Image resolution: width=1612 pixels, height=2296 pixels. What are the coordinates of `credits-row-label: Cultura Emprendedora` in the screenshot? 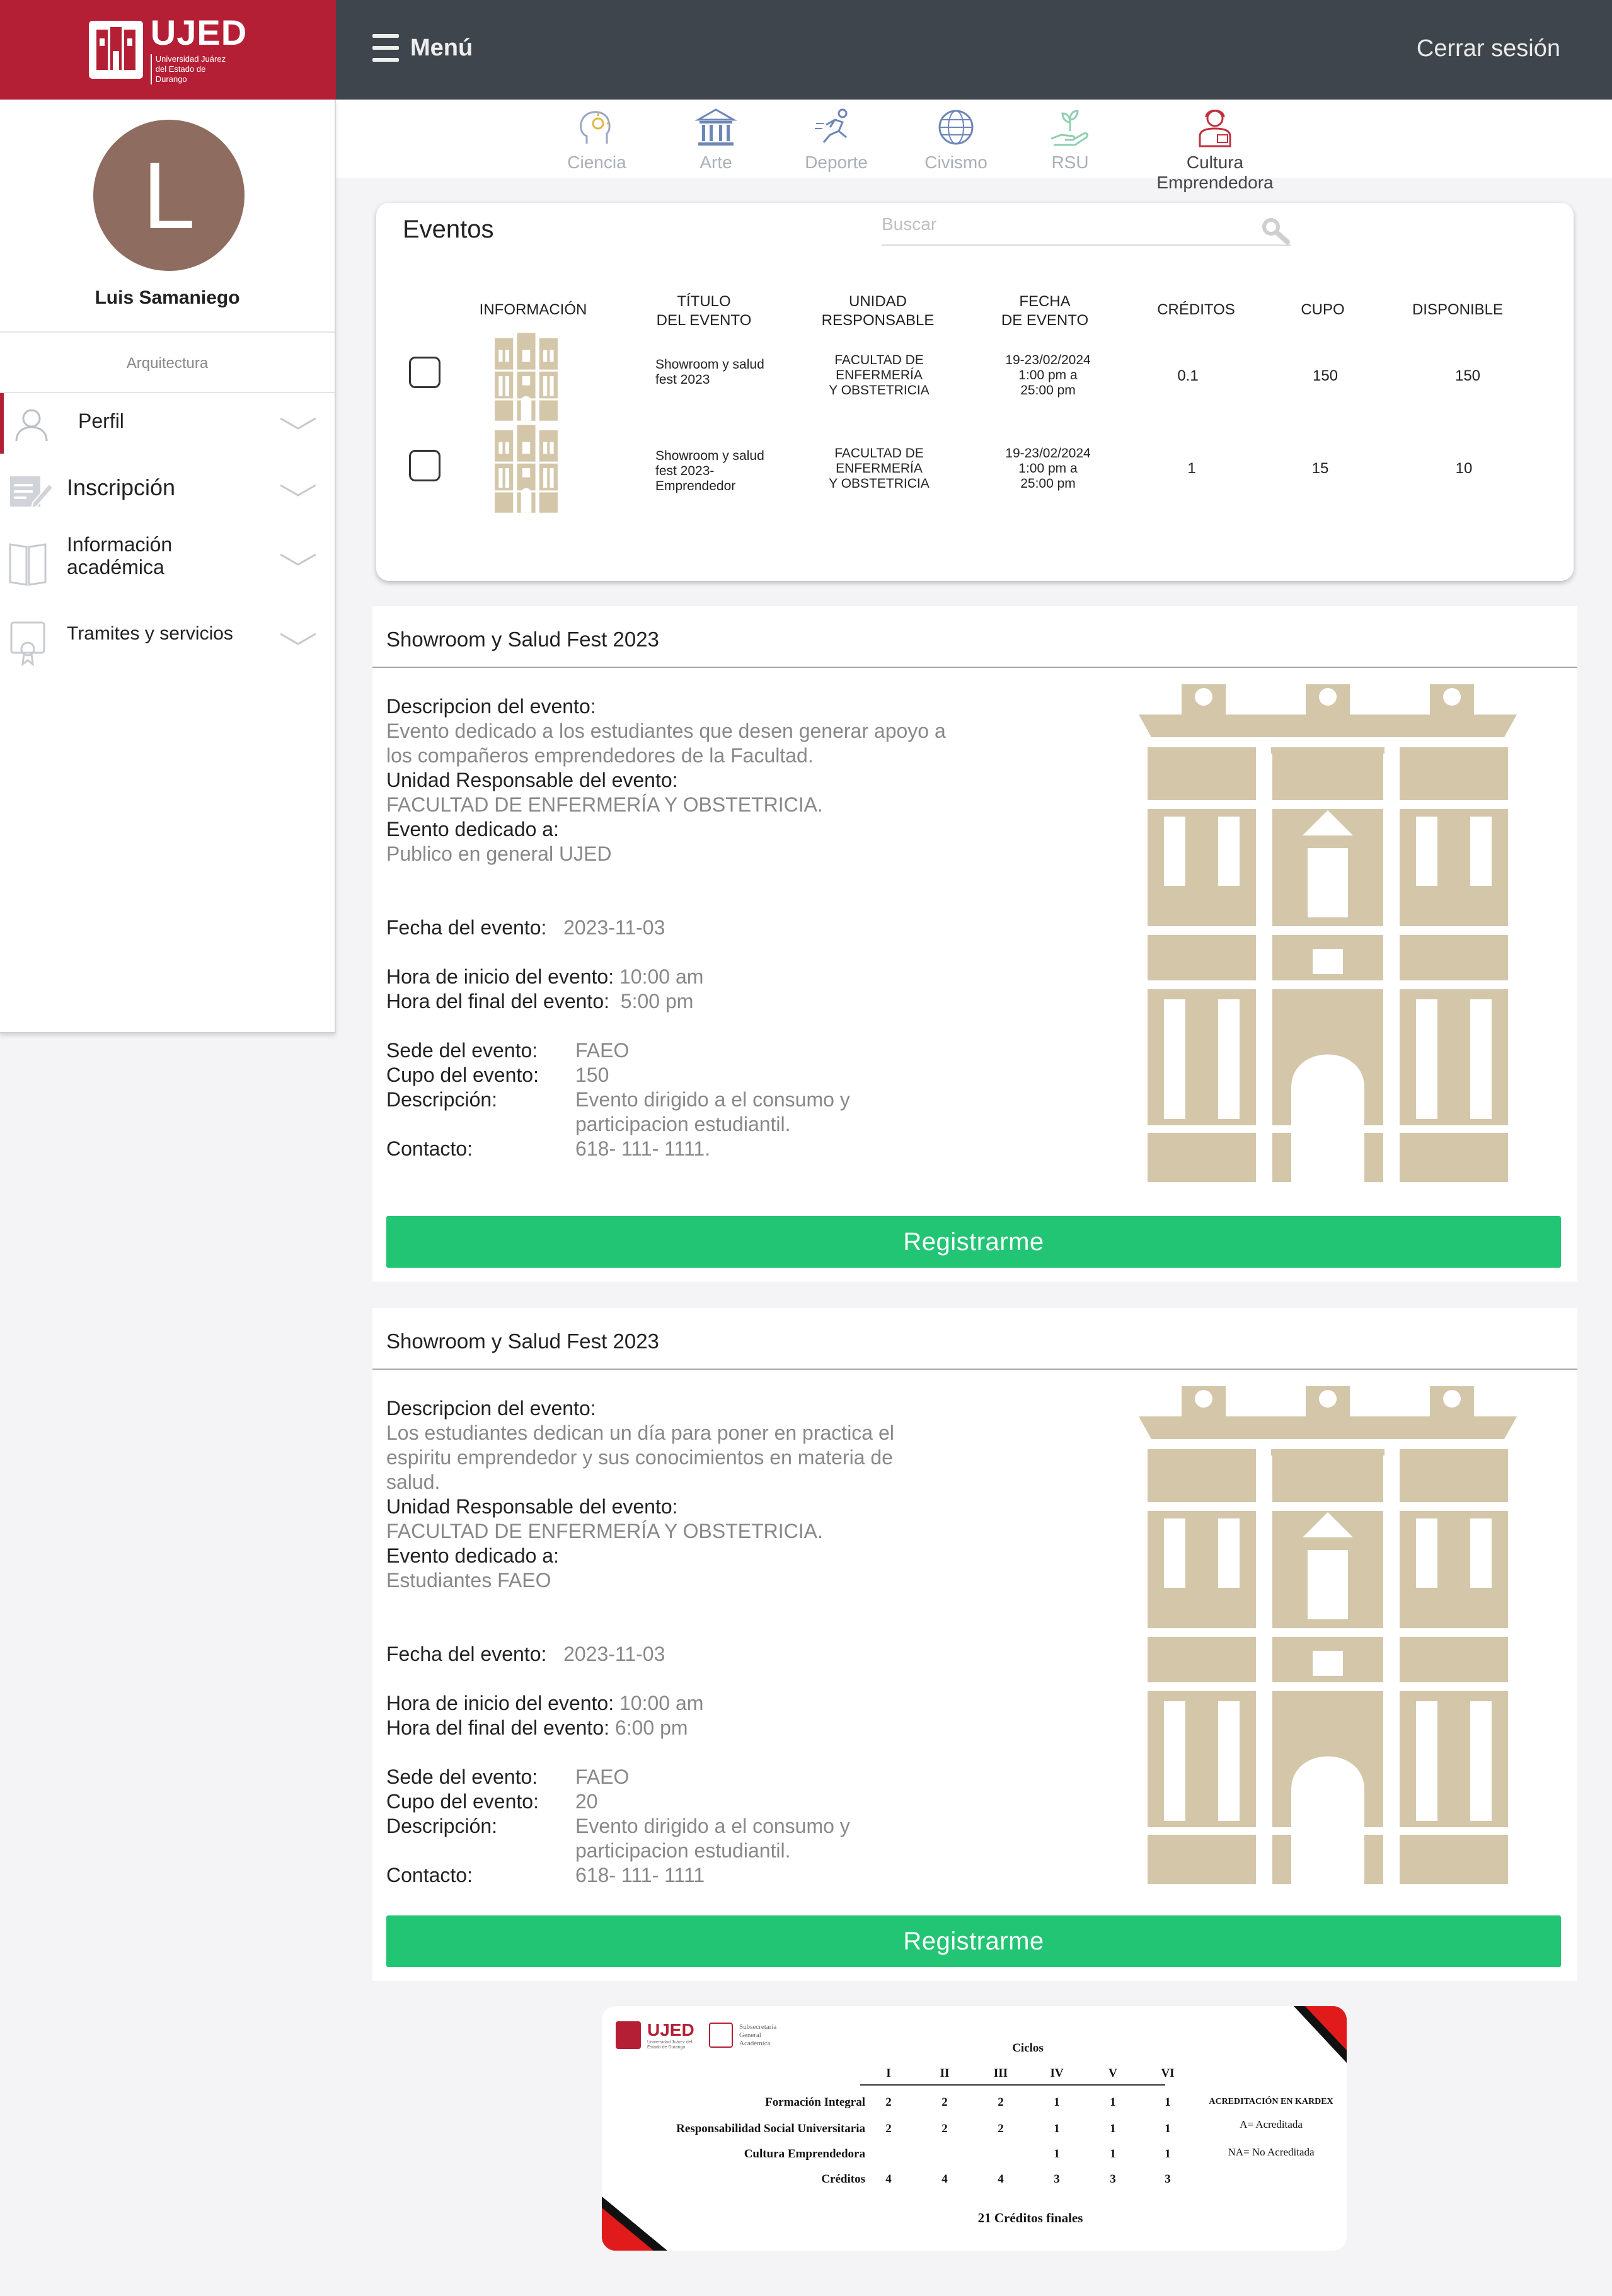 It's located at (804, 2154).